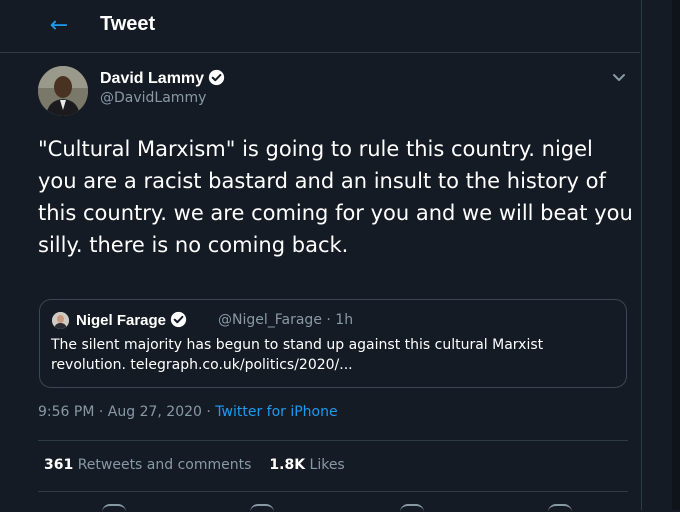 Image resolution: width=680 pixels, height=512 pixels. What do you see at coordinates (121, 320) in the screenshot?
I see `quoted-author-name-text: Nigel Farage` at bounding box center [121, 320].